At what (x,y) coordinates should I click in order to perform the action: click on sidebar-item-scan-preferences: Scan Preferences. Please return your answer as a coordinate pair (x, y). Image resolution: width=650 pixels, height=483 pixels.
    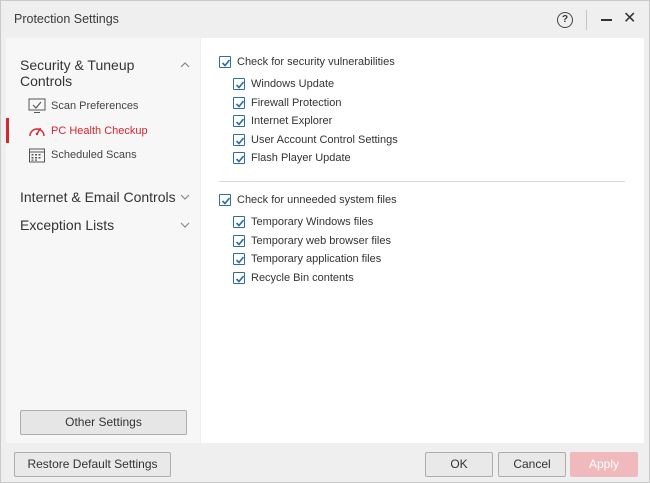
    Looking at the image, I should click on (83, 106).